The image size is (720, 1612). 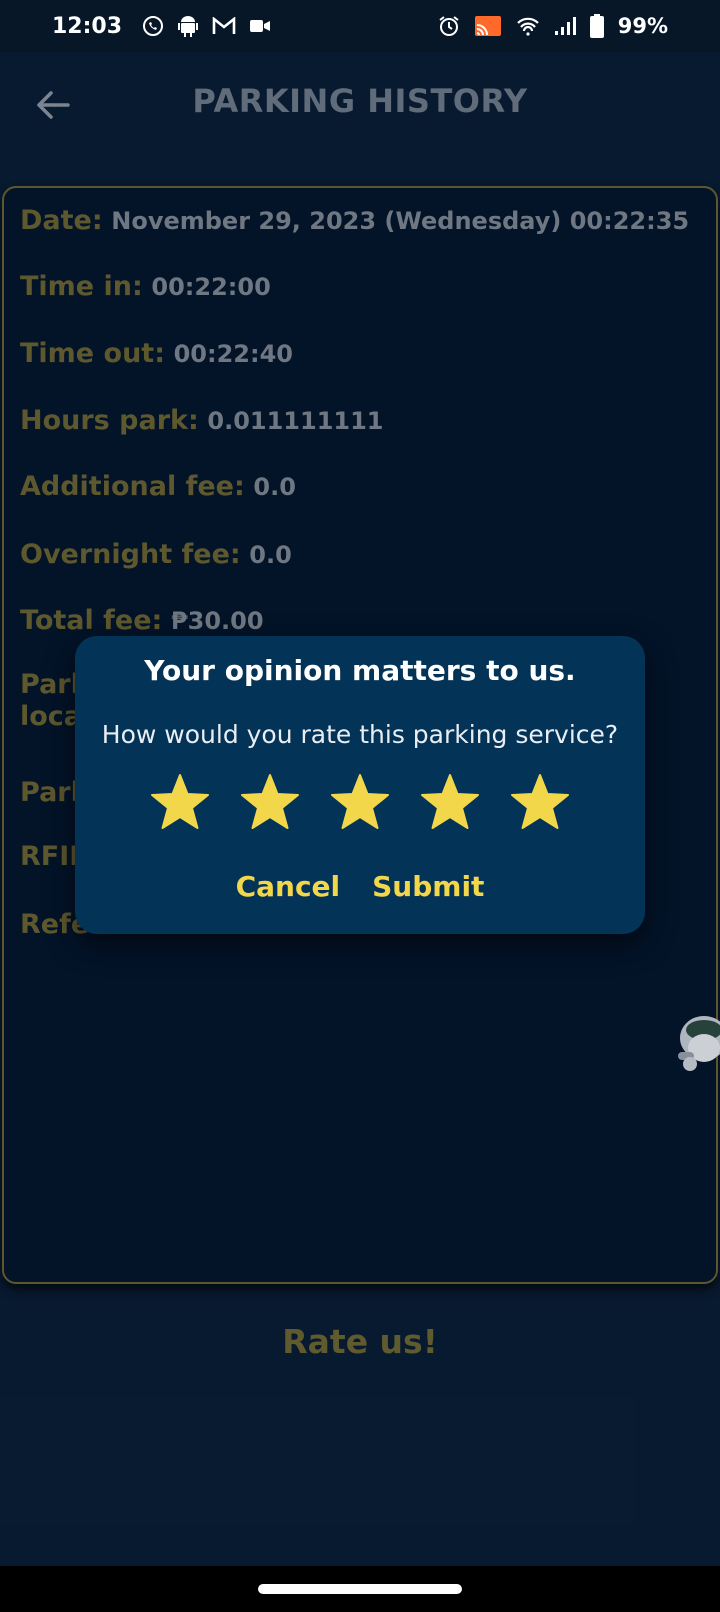 What do you see at coordinates (642, 26) in the screenshot?
I see `battery-percent: 99%` at bounding box center [642, 26].